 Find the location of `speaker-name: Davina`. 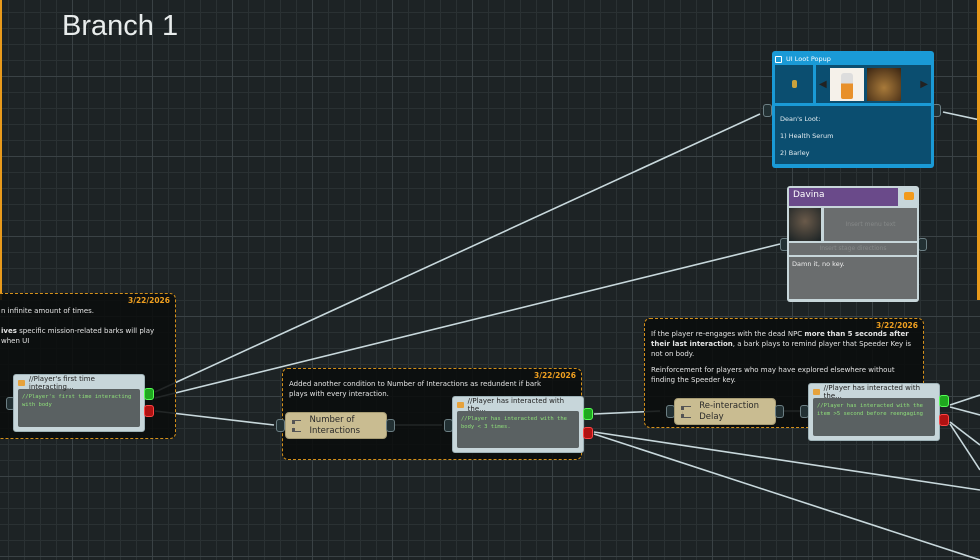

speaker-name: Davina is located at coordinates (843, 197).